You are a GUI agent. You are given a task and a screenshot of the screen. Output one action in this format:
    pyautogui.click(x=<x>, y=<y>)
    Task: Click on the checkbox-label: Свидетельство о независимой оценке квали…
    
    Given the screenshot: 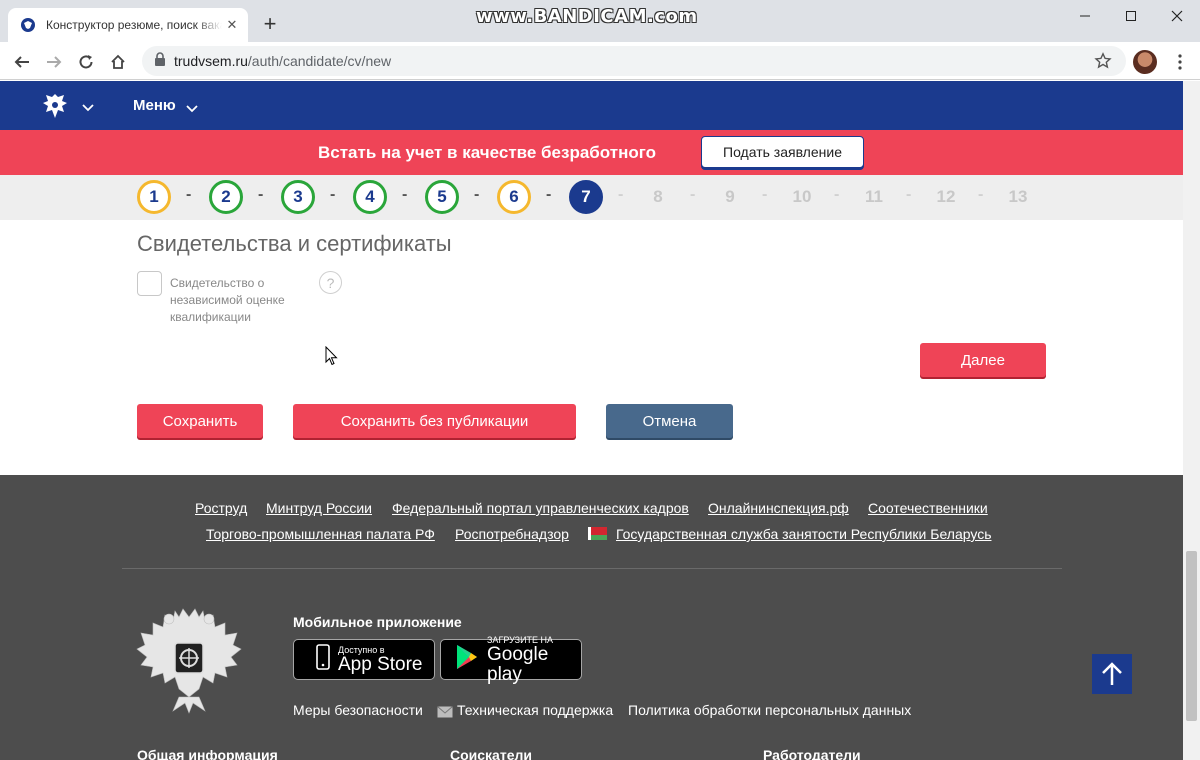 What is the action you would take?
    pyautogui.click(x=227, y=300)
    